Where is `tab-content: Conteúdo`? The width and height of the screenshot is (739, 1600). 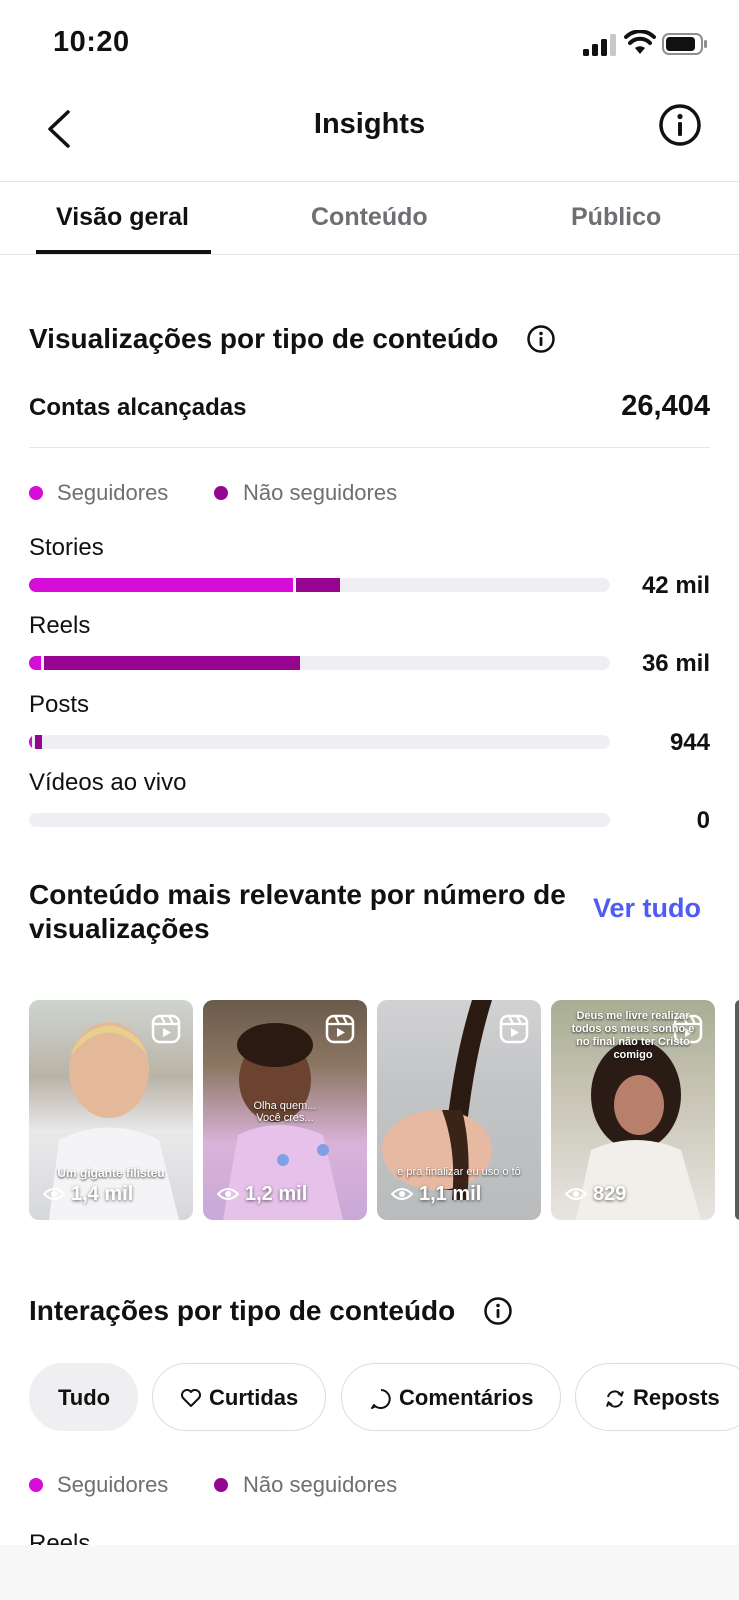
tab-content: Conteúdo is located at coordinates (369, 217).